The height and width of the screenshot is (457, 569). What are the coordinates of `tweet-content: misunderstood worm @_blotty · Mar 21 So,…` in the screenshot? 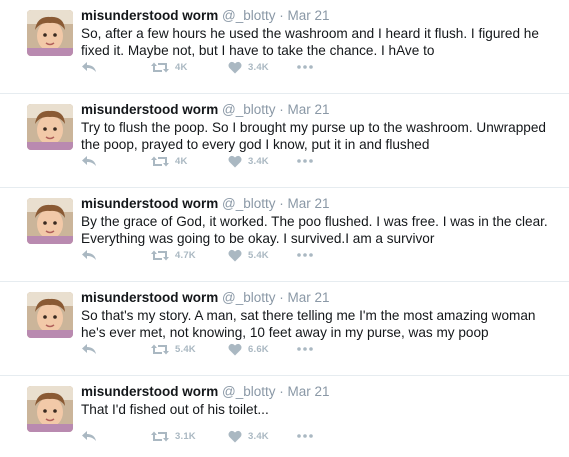 It's located at (318, 33).